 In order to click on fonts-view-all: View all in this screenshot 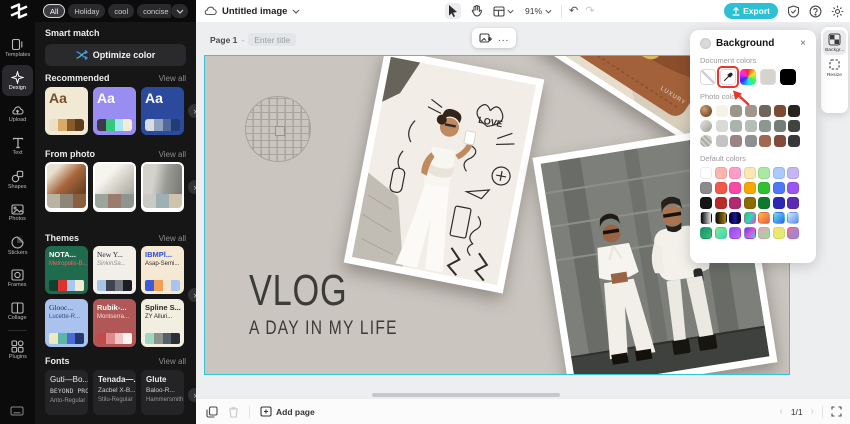, I will do `click(172, 361)`.